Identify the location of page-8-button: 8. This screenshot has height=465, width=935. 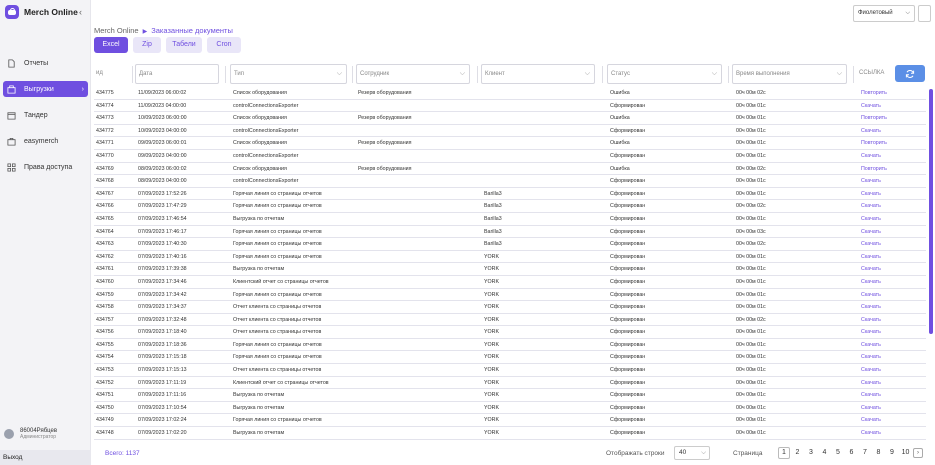
(879, 453).